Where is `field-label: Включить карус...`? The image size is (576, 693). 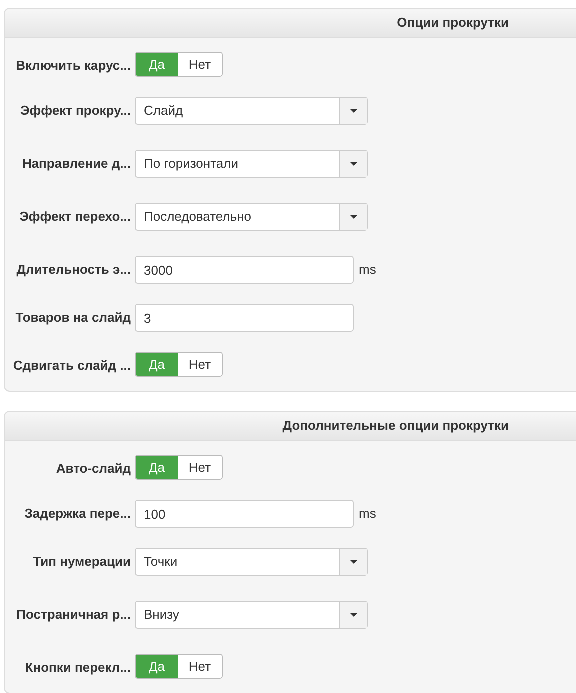
field-label: Включить карус... is located at coordinates (73, 66).